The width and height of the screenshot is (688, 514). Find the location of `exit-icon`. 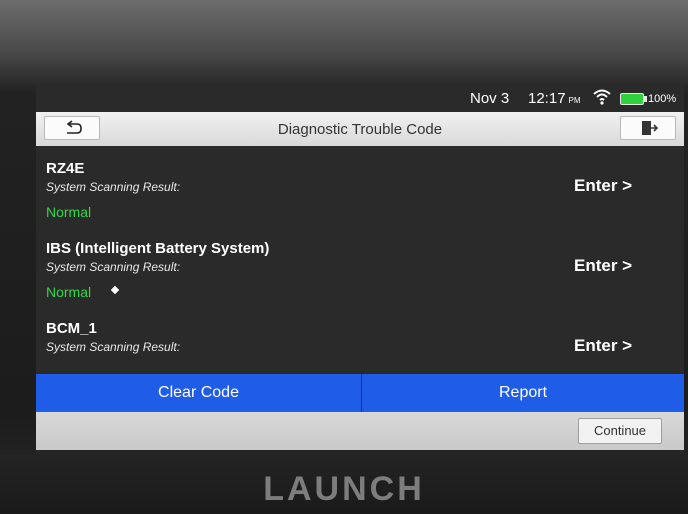

exit-icon is located at coordinates (650, 128).